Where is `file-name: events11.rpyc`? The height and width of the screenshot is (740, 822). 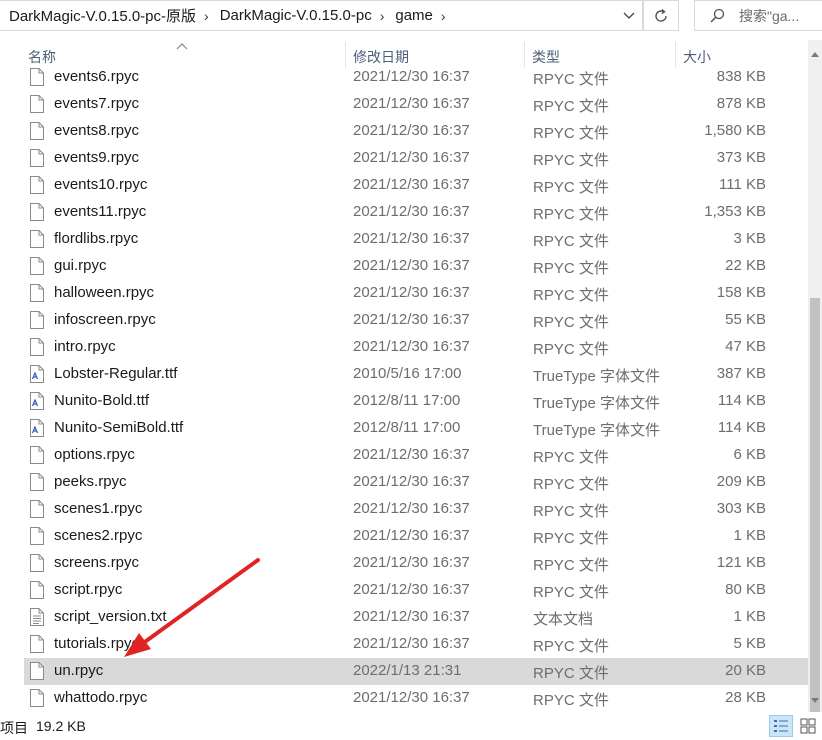 file-name: events11.rpyc is located at coordinates (100, 211).